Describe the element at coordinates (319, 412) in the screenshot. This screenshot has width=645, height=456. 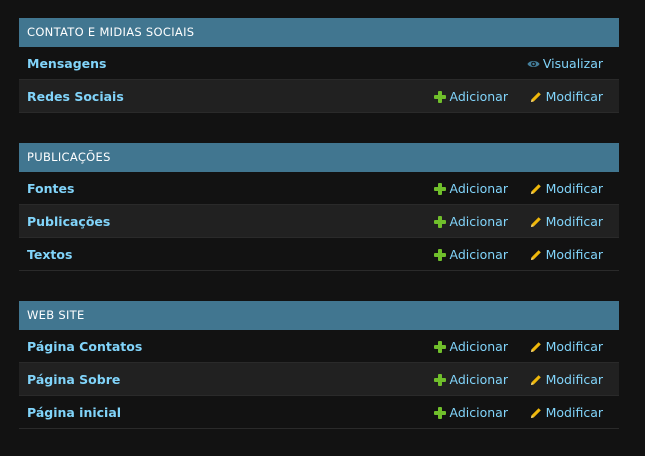
I see `model-row-pagina-inicial: Página inicial Adicionar Modificar` at that location.